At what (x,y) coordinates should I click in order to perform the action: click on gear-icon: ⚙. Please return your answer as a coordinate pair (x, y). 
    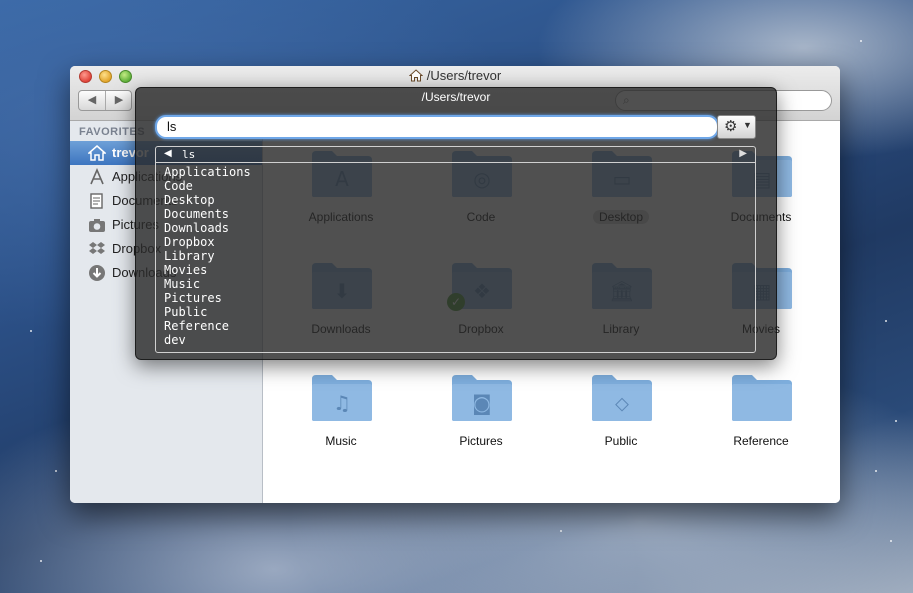
    Looking at the image, I should click on (731, 126).